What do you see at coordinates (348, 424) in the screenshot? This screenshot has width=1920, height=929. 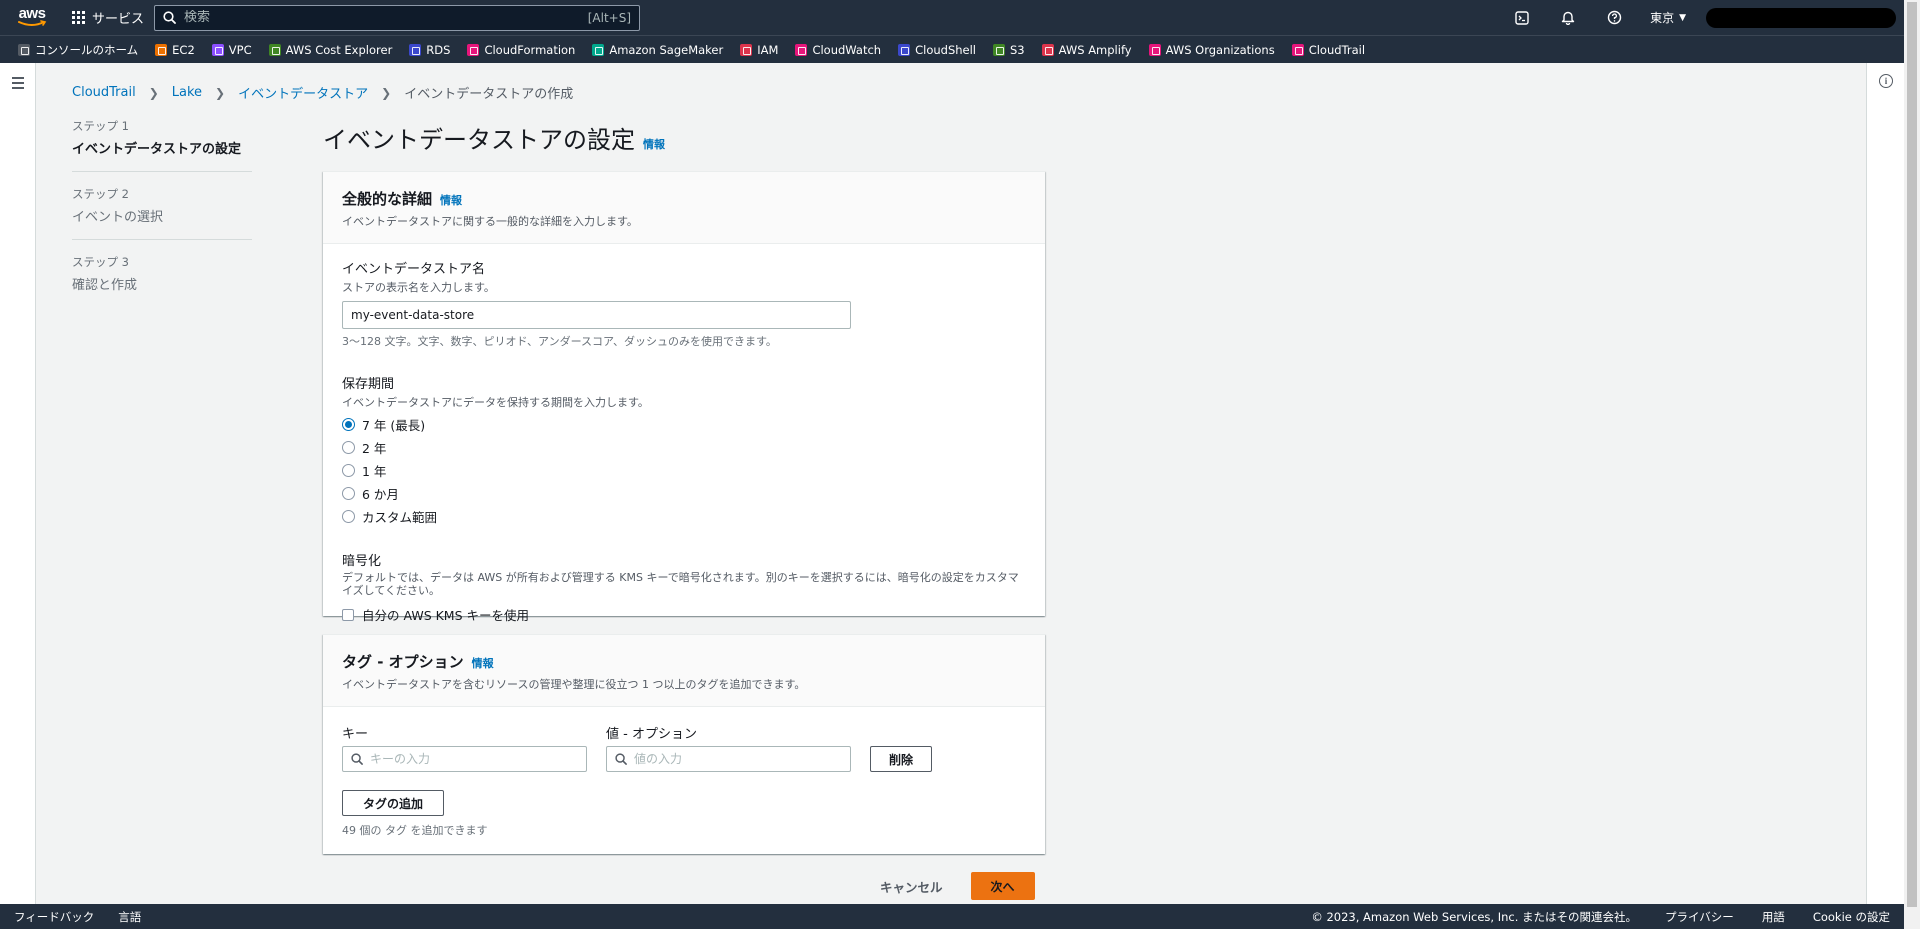 I see `radio-checked-icon` at bounding box center [348, 424].